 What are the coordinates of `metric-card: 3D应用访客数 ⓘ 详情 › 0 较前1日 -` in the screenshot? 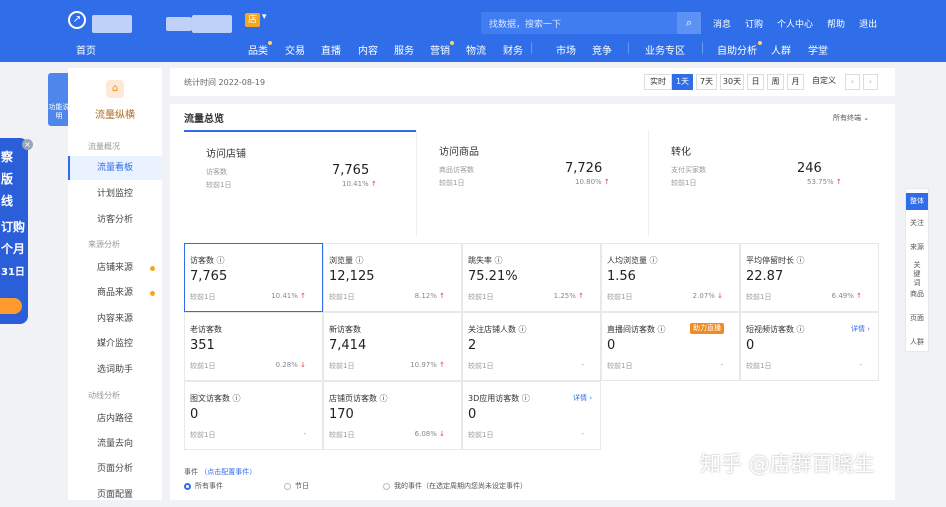 It's located at (531, 415).